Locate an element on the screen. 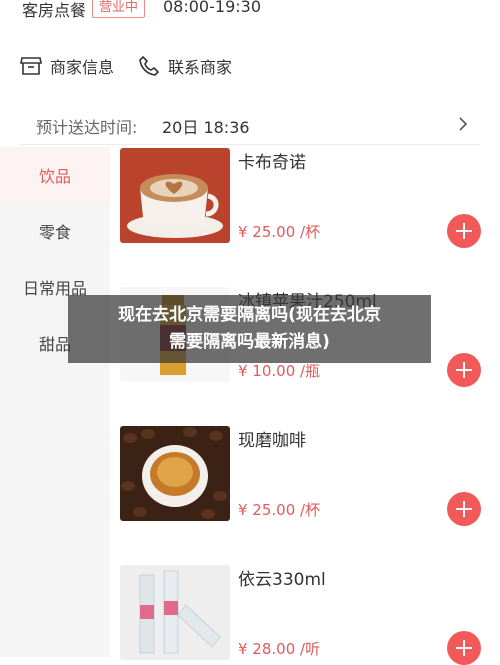 The image size is (500, 665). category-snacks: 零食 is located at coordinates (55, 231).